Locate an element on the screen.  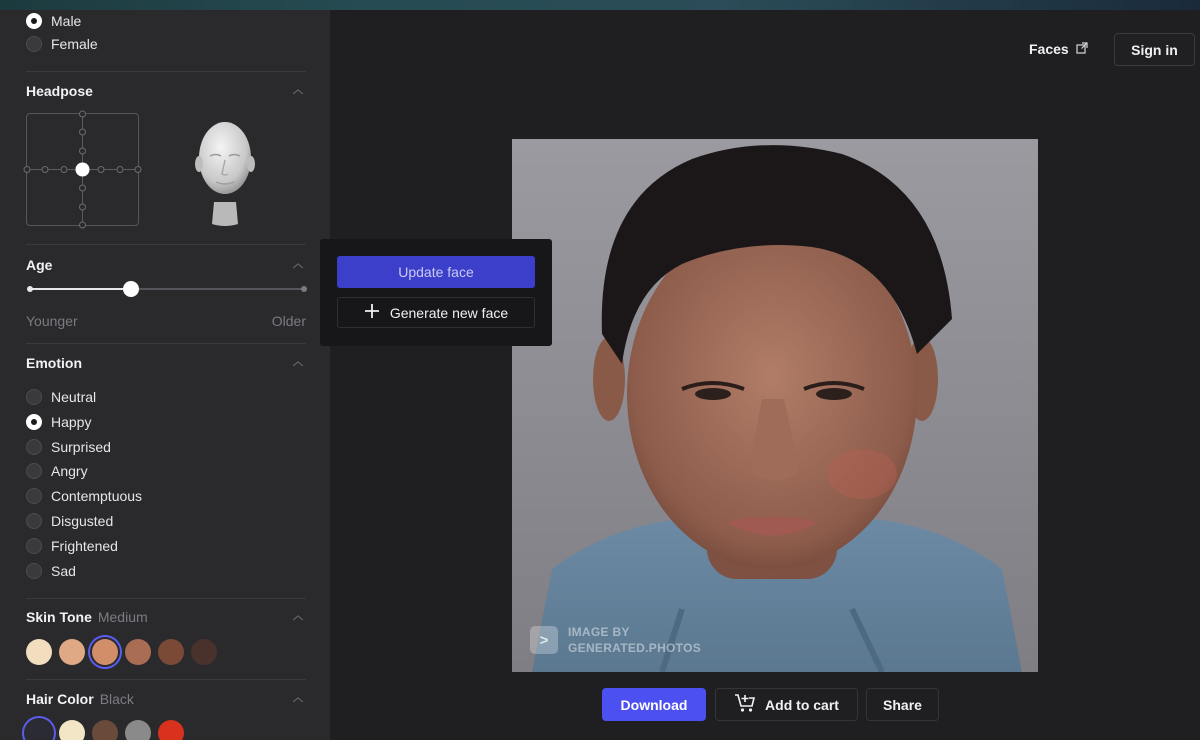
generate-new-face-button: Generate new face is located at coordinates (436, 312).